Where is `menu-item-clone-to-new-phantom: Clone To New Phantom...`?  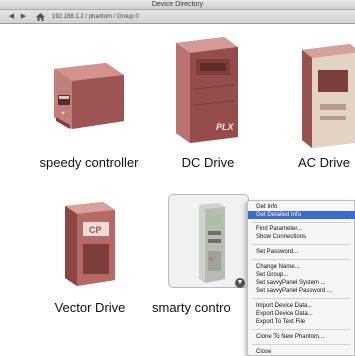
menu-item-clone-to-new-phantom: Clone To New Phantom... is located at coordinates (301, 337).